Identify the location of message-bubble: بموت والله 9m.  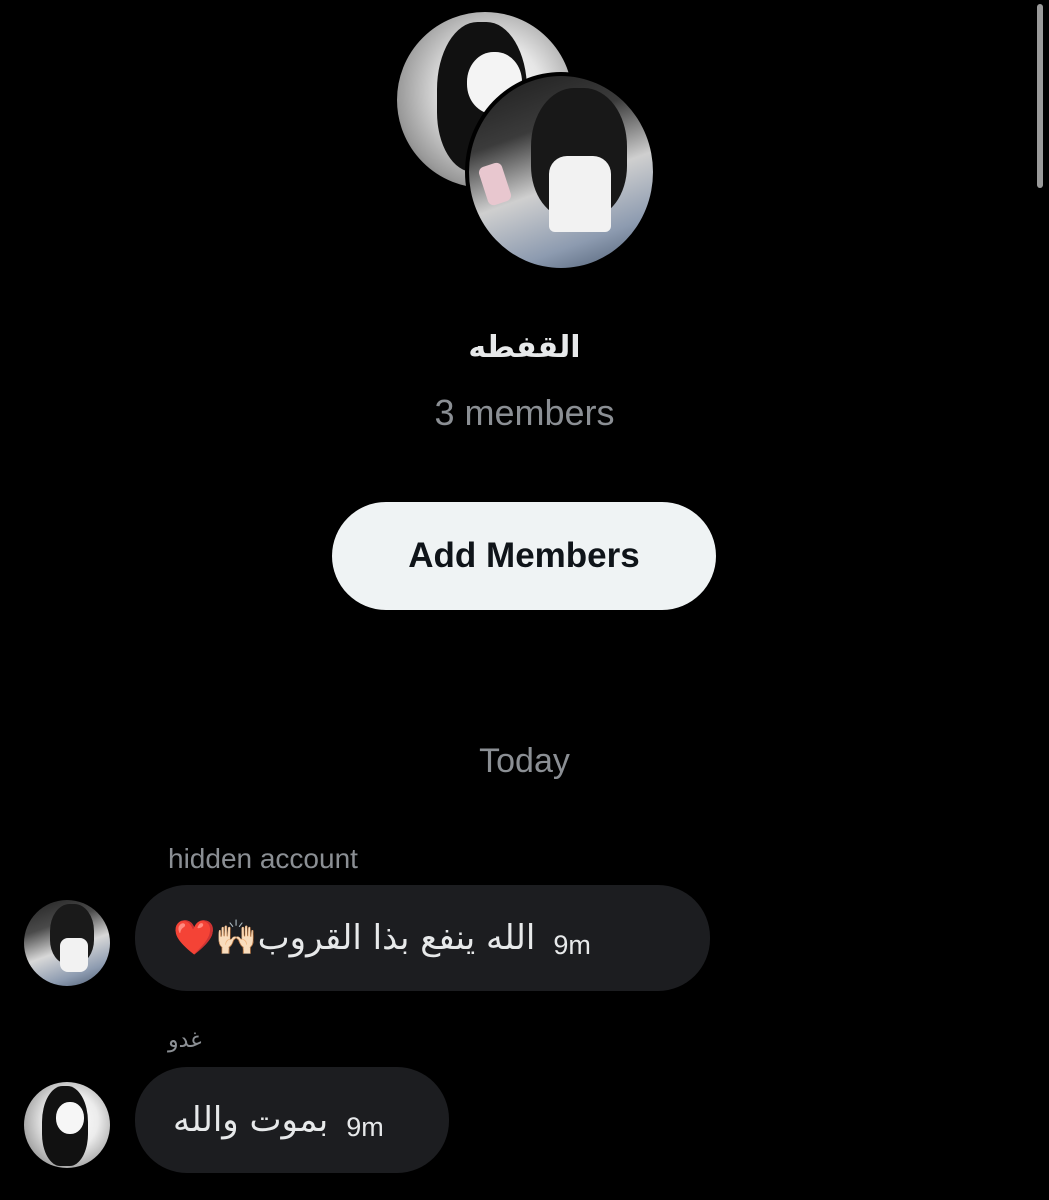
(292, 1120).